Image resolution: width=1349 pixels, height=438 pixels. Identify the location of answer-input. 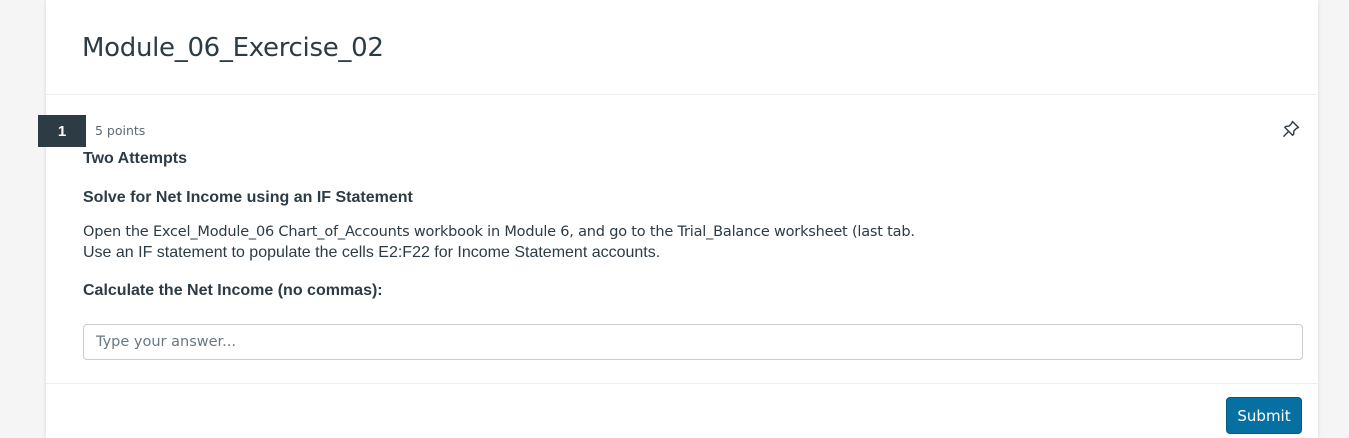
(693, 342).